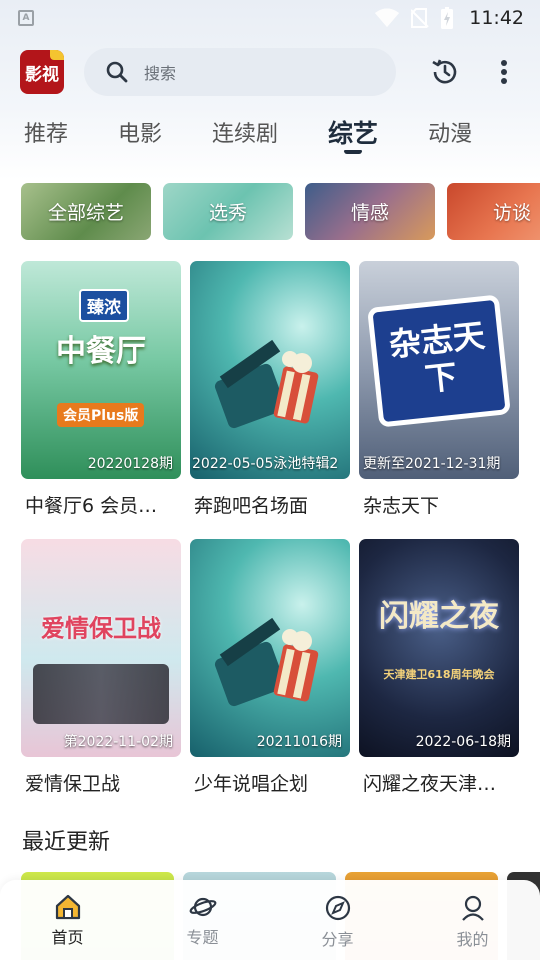  I want to click on tab-anime: 动漫, so click(450, 127).